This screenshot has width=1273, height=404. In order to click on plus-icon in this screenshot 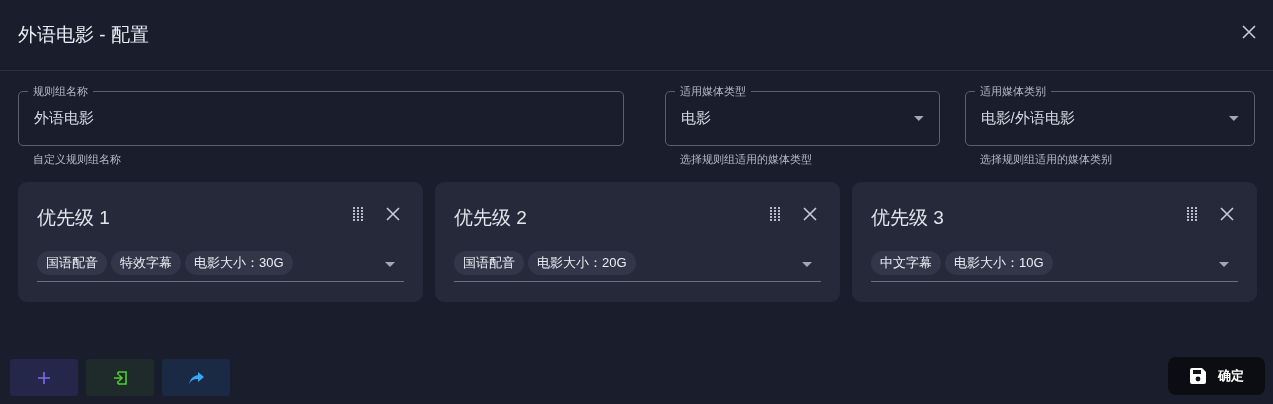, I will do `click(44, 377)`.